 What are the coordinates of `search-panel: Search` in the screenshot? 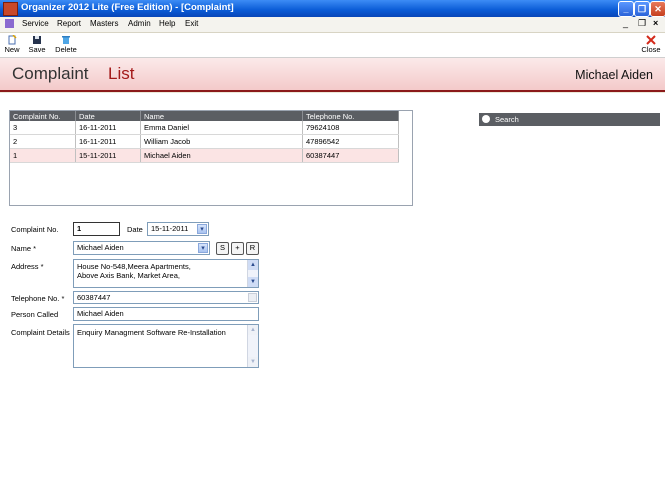 It's located at (569, 119).